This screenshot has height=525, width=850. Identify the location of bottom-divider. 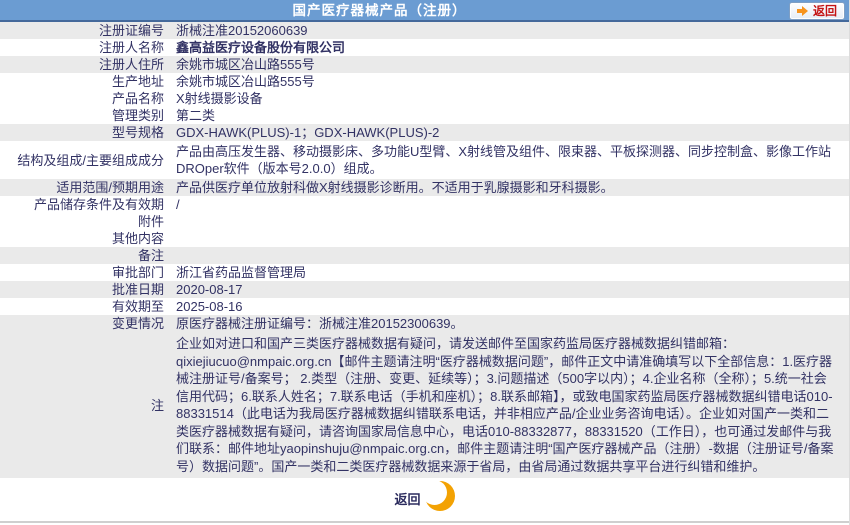
(424, 522).